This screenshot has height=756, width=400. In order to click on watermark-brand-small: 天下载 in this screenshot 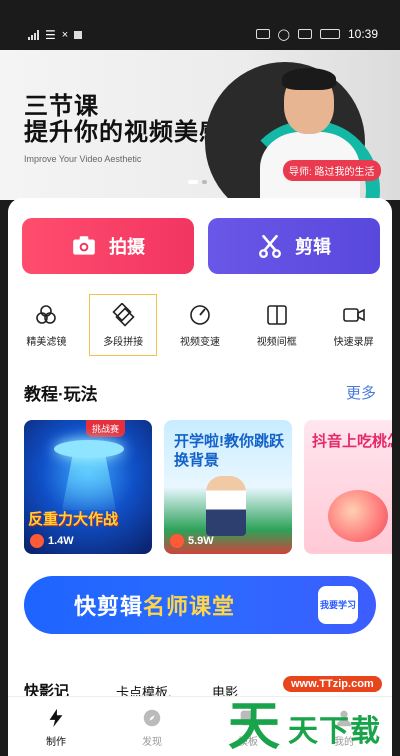, I will do `click(334, 731)`.